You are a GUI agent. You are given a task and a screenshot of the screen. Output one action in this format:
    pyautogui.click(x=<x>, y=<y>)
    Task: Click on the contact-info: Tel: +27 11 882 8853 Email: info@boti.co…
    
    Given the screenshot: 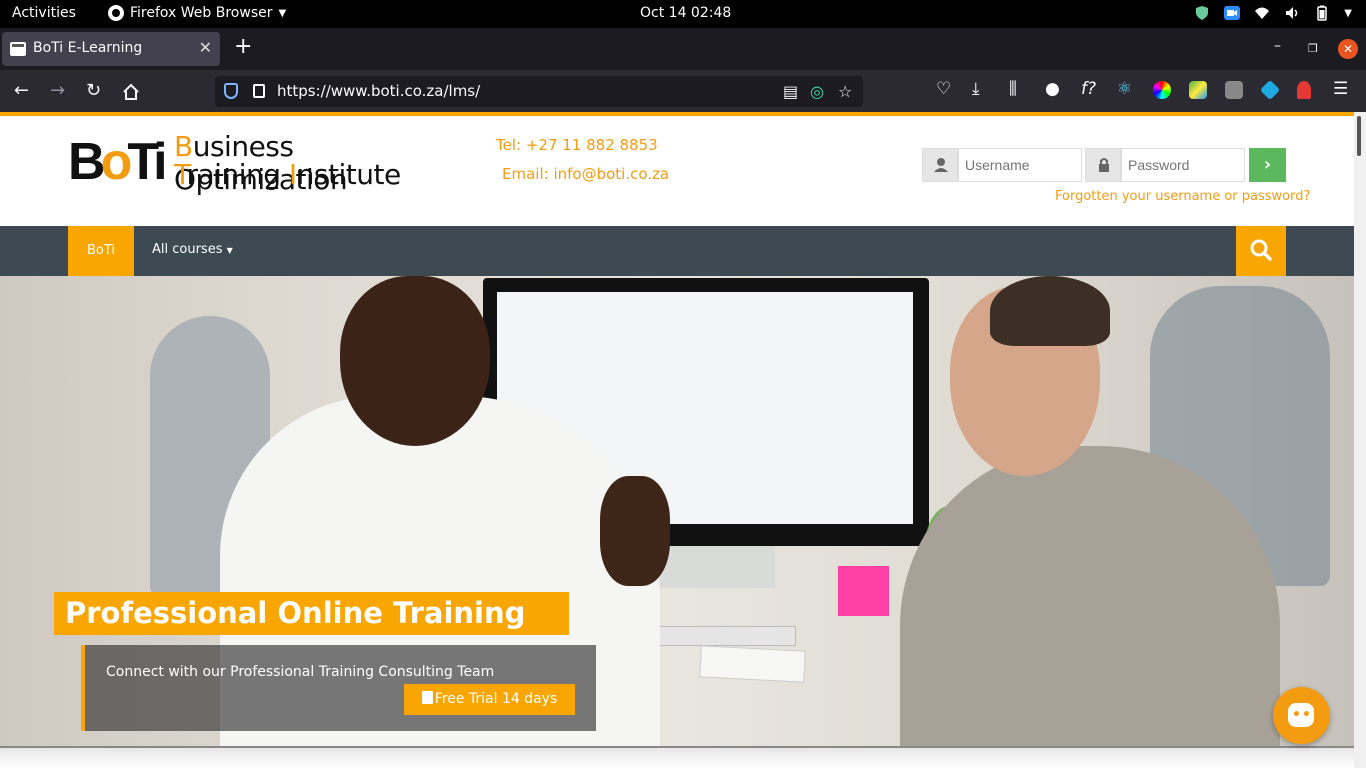 What is the action you would take?
    pyautogui.click(x=582, y=165)
    